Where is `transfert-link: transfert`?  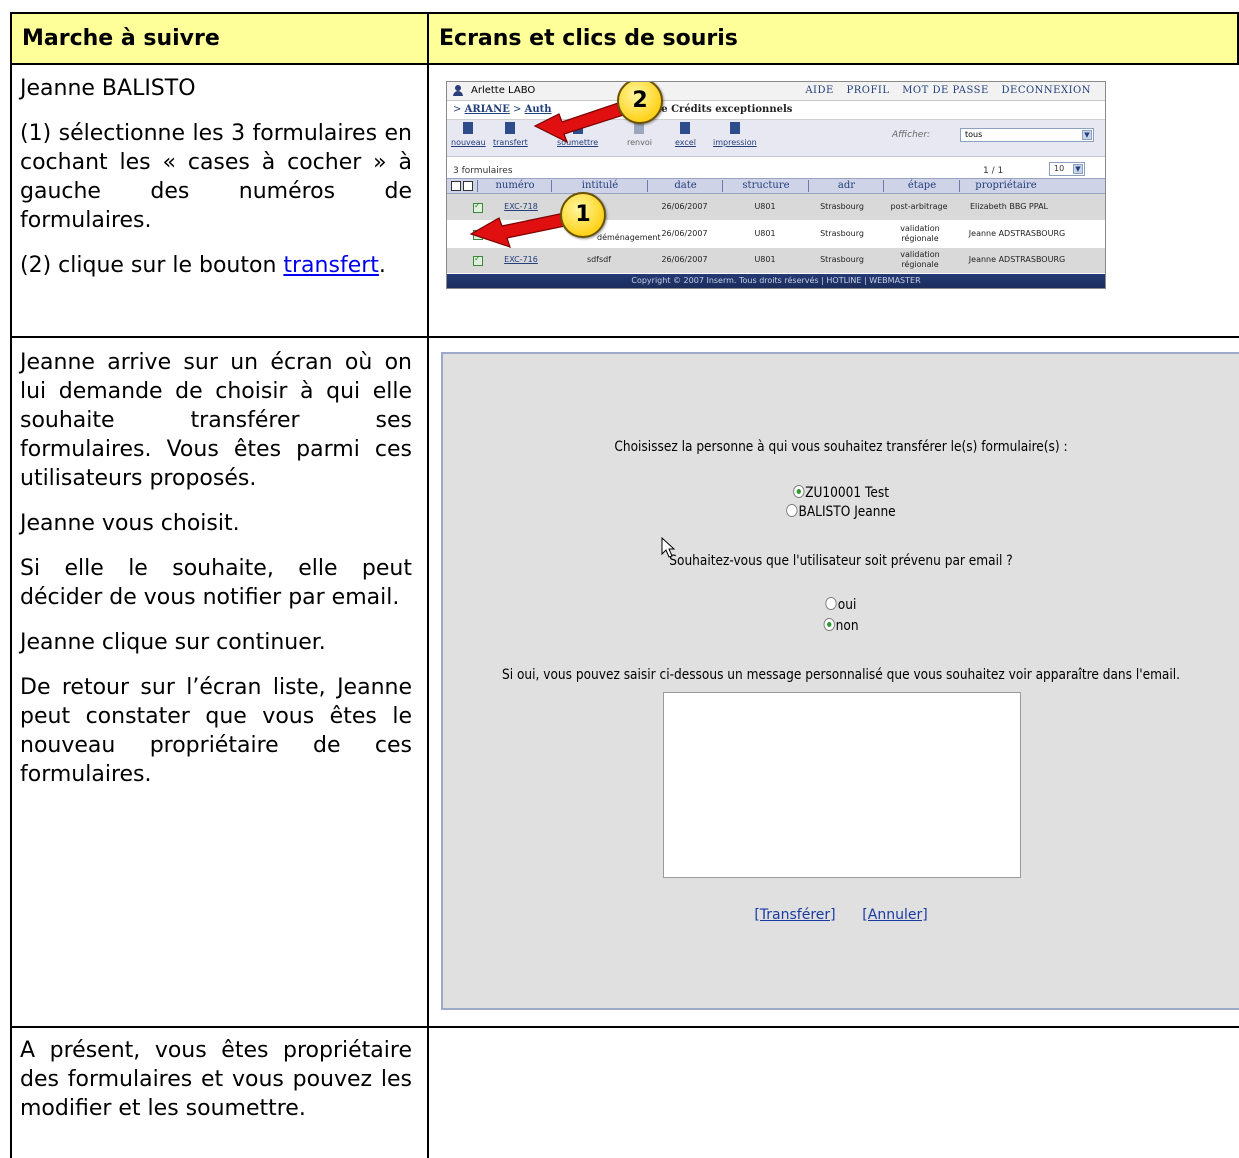 transfert-link: transfert is located at coordinates (331, 265).